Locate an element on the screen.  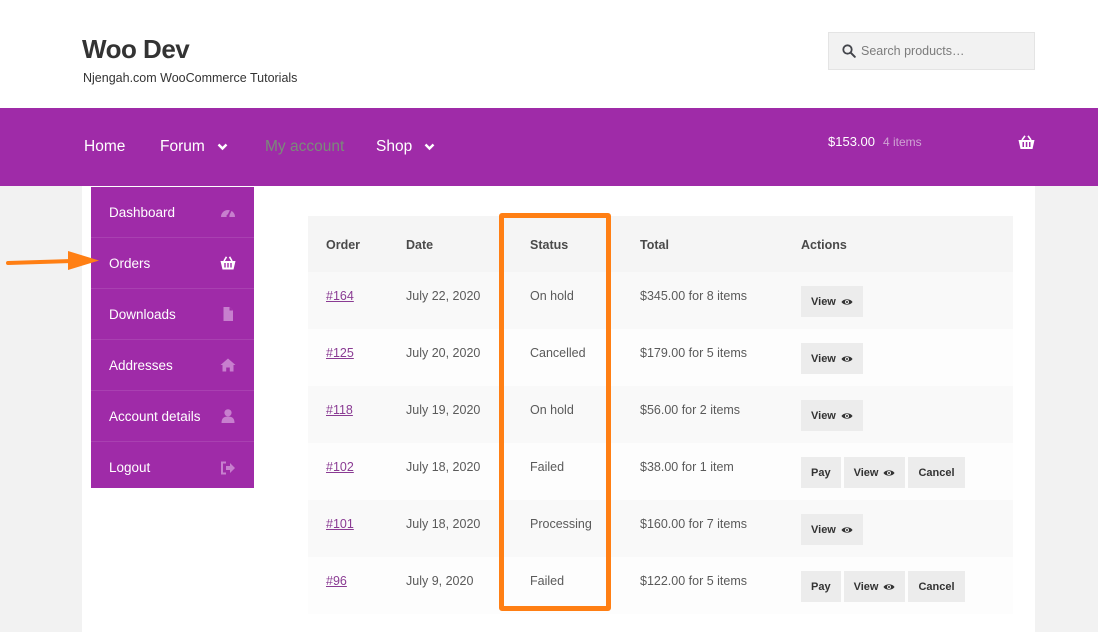
order-number-link: #125 is located at coordinates (340, 353).